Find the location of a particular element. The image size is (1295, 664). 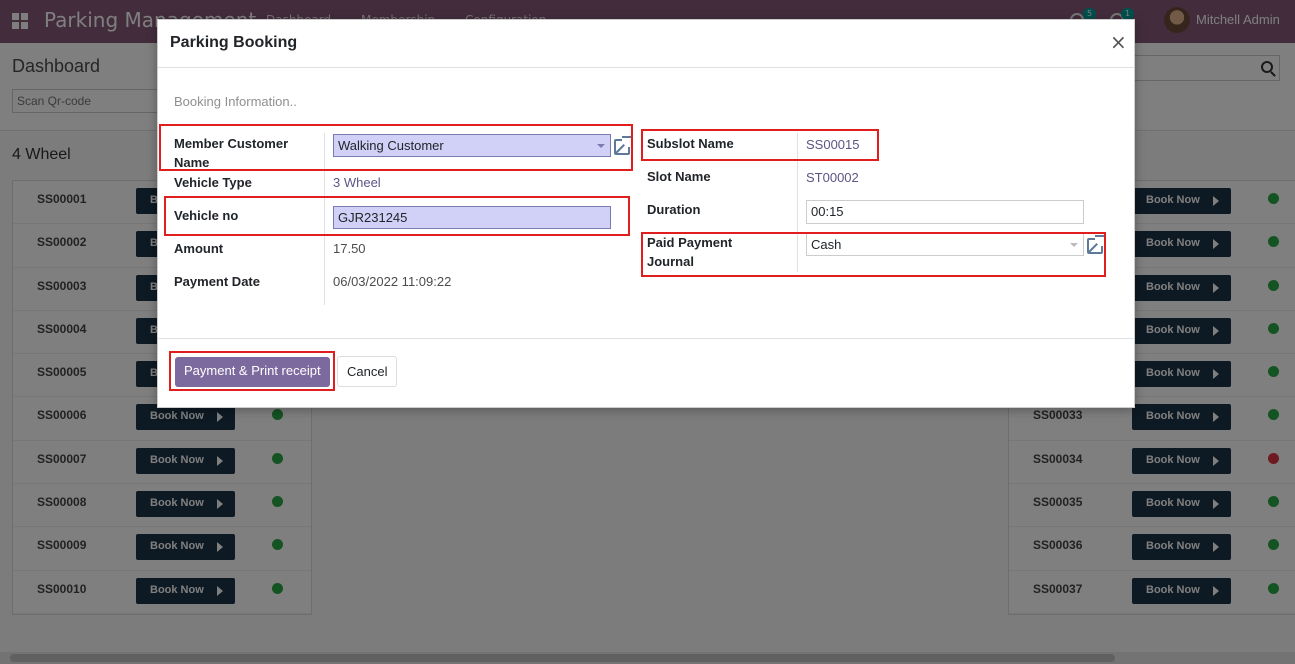

cancel-button: Cancel is located at coordinates (367, 371).